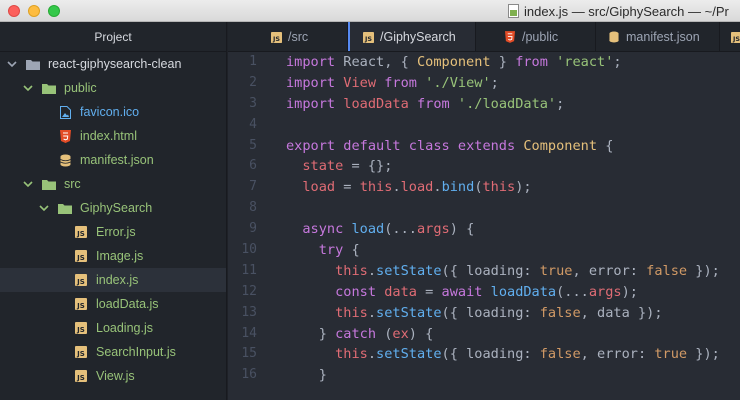 The image size is (740, 400). I want to click on code-line: }, so click(513, 375).